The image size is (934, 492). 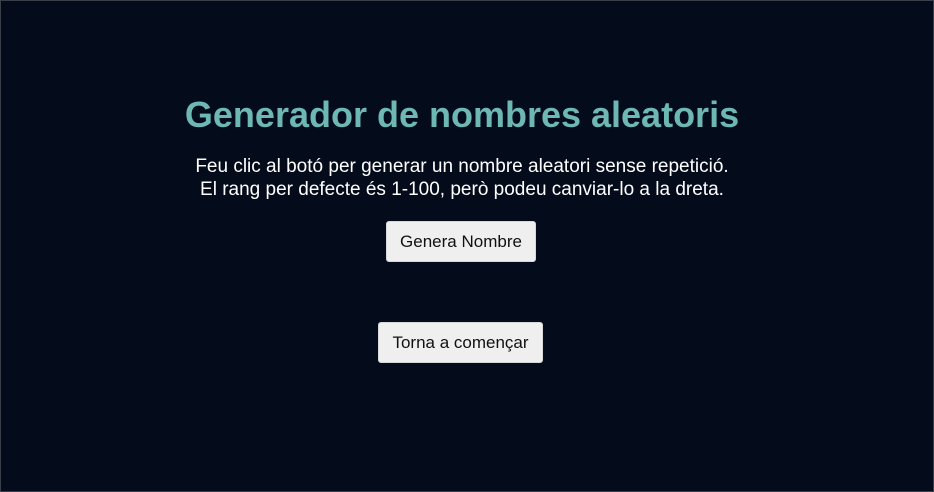 I want to click on generate-number-button: Genera Nombre, so click(x=461, y=241).